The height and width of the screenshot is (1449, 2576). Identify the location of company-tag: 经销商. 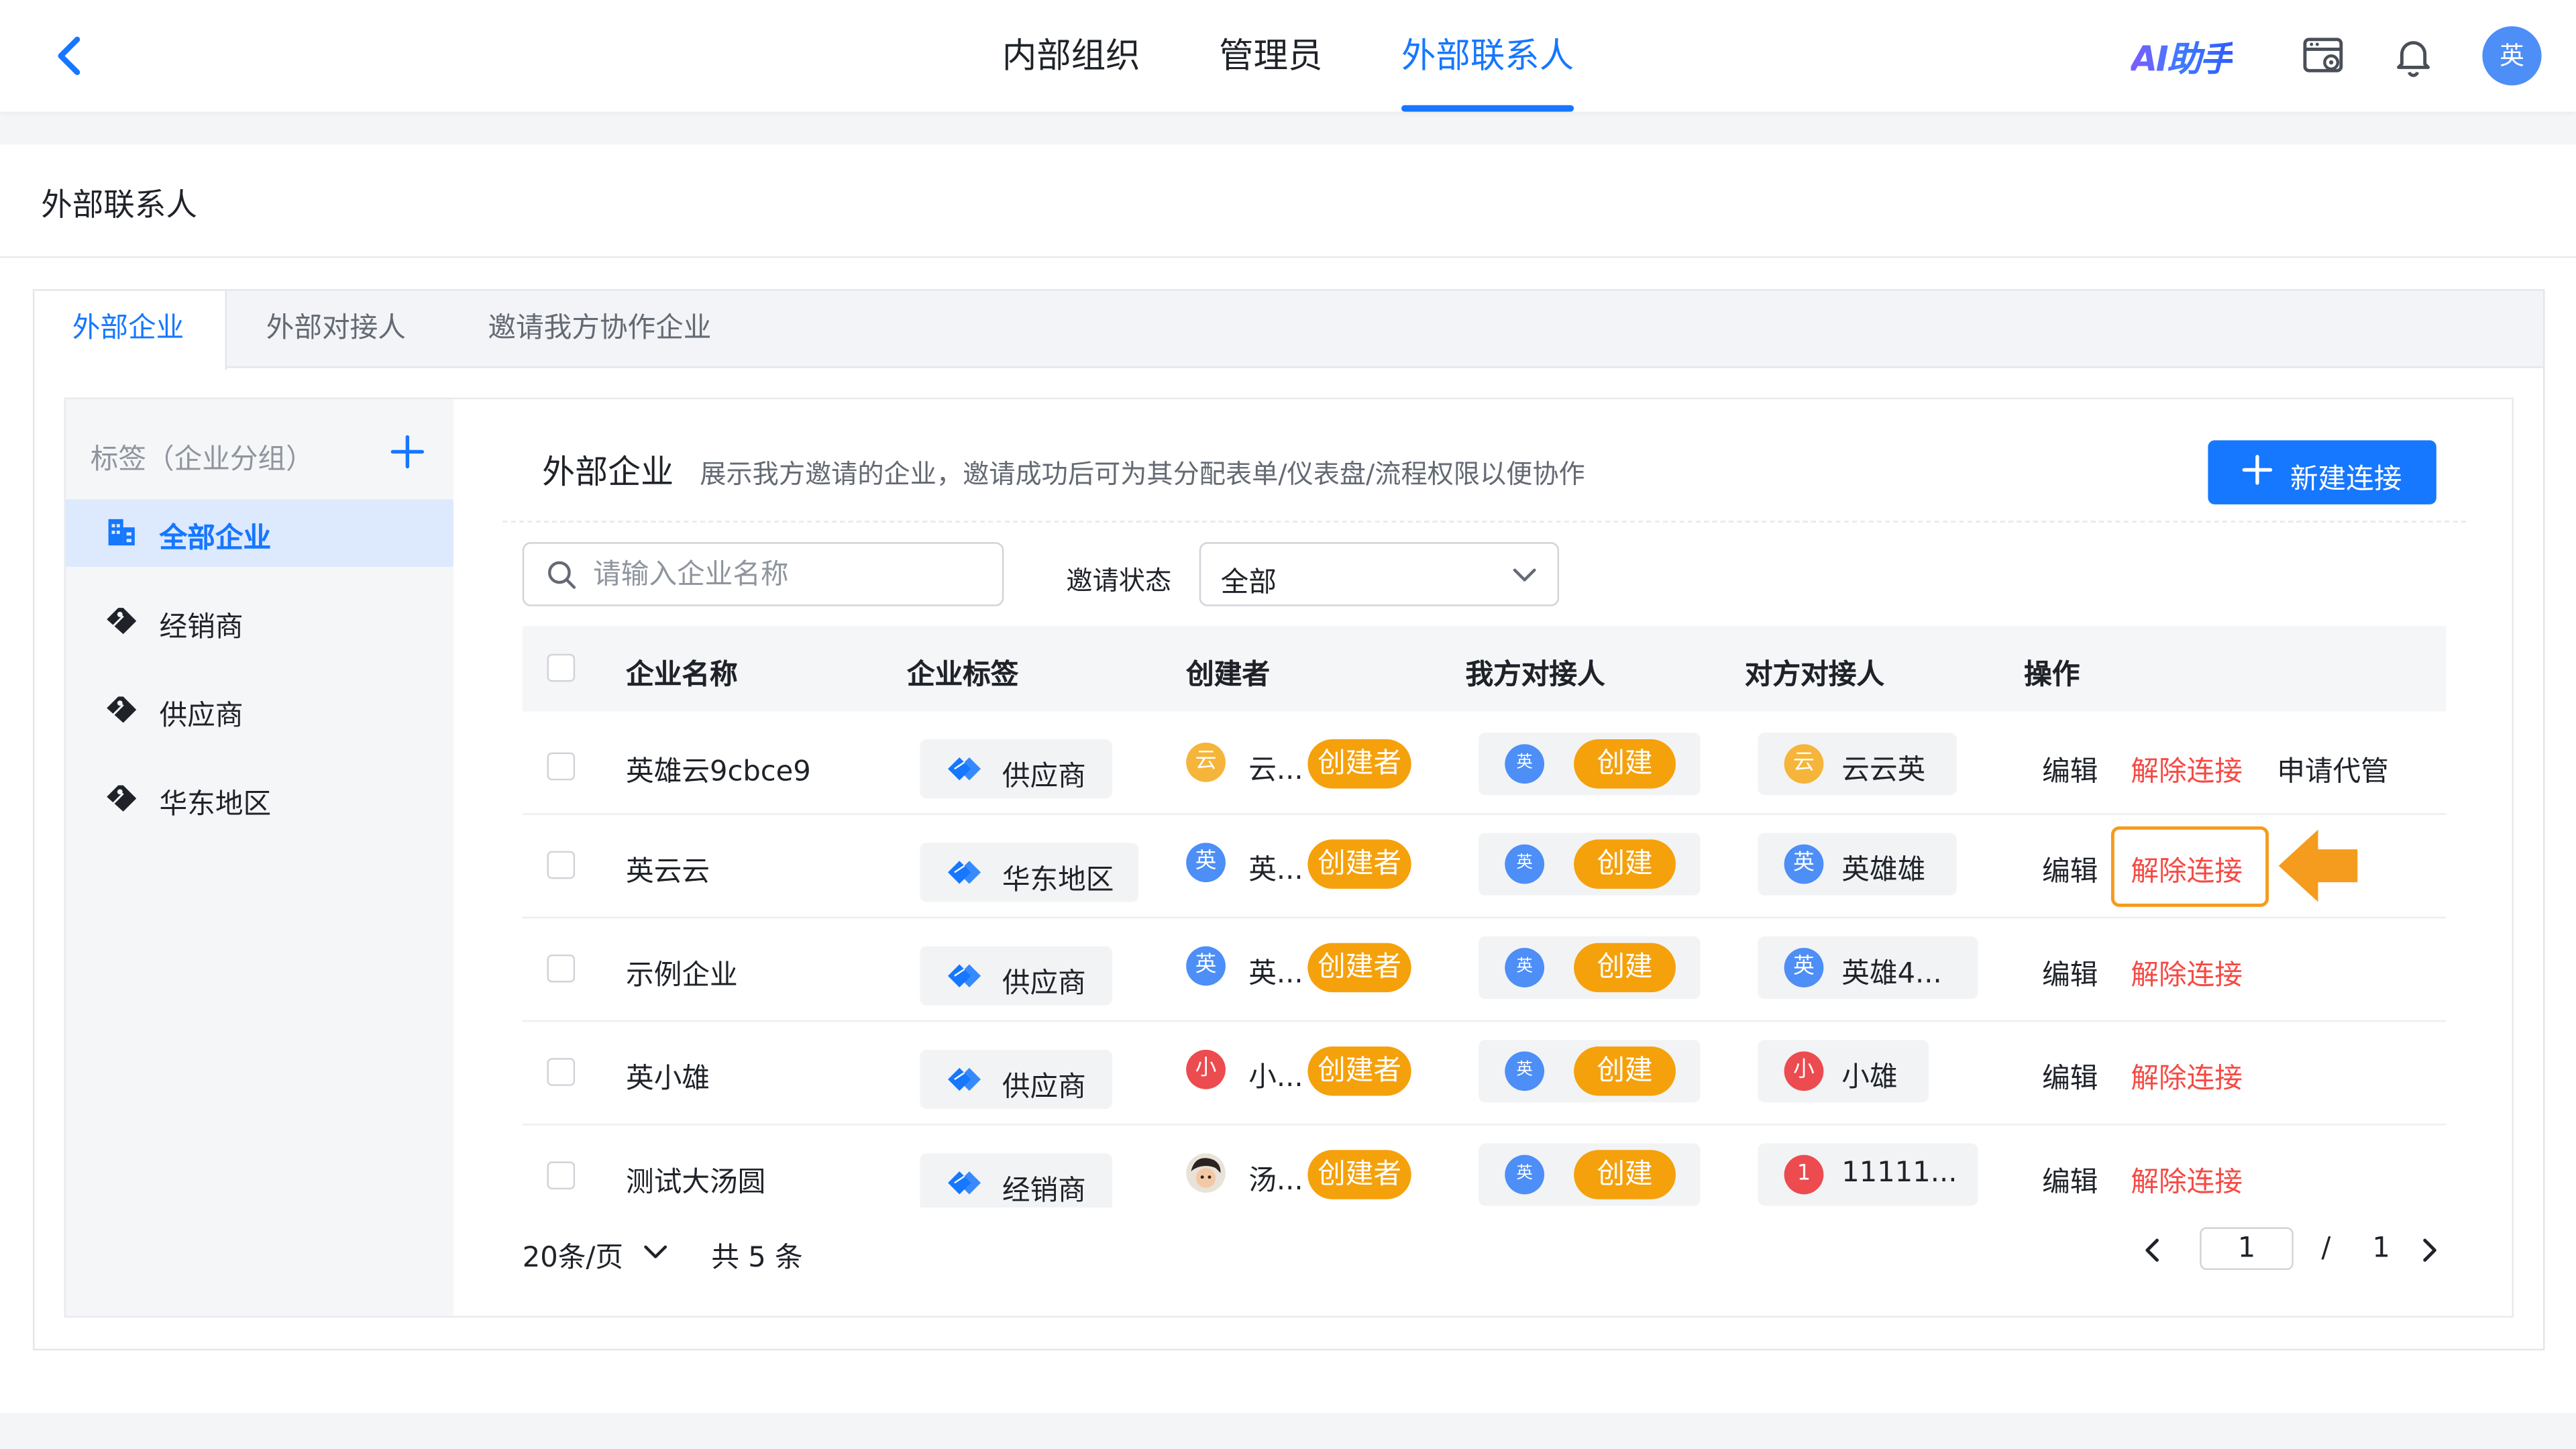
(1016, 1180).